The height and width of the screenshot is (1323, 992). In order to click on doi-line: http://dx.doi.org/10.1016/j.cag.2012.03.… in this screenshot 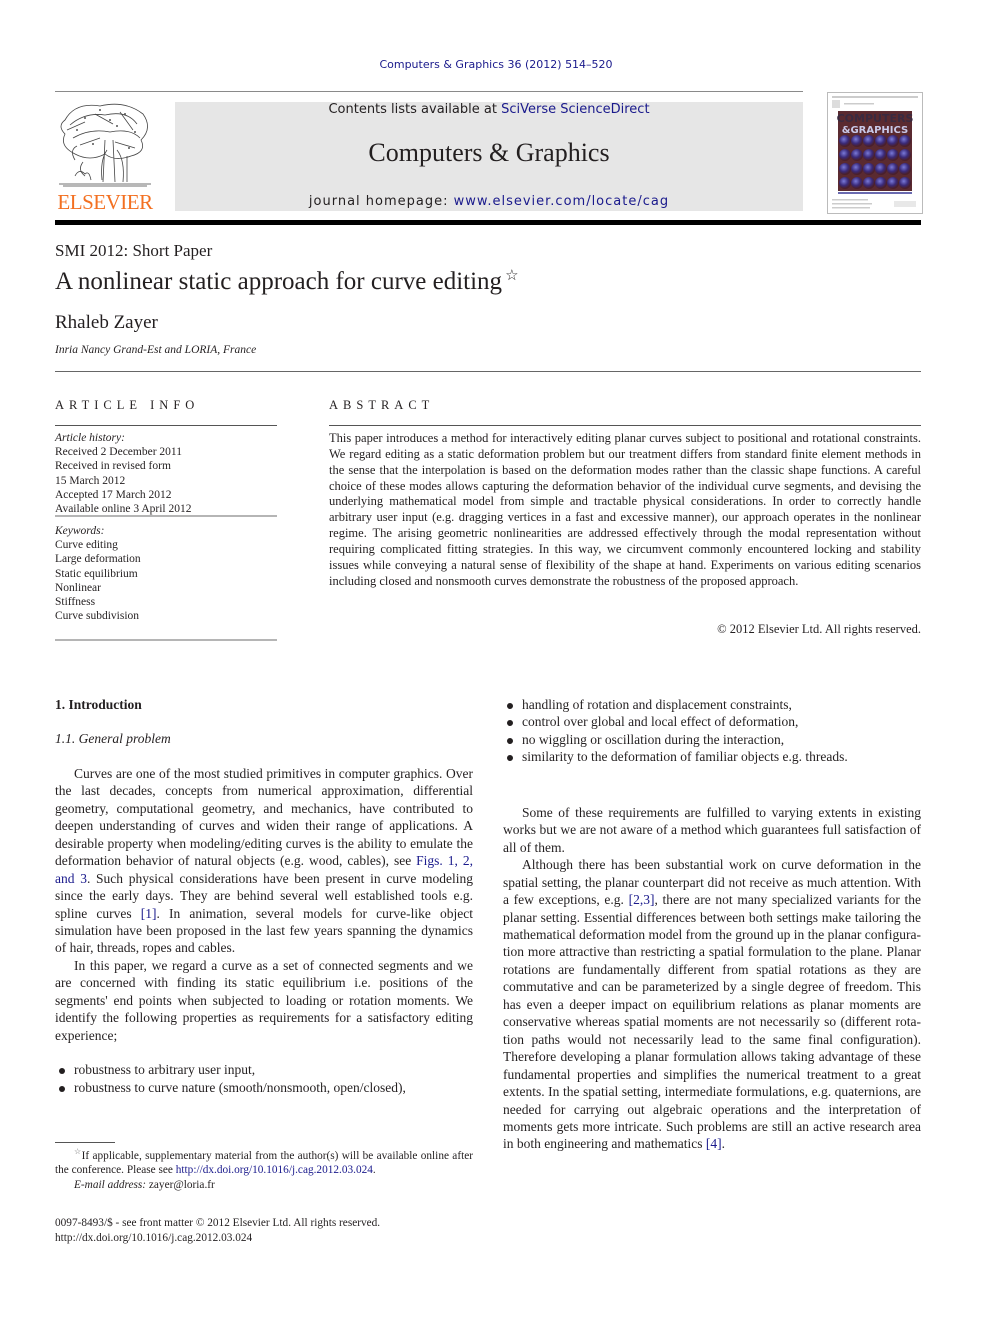, I will do `click(264, 1238)`.